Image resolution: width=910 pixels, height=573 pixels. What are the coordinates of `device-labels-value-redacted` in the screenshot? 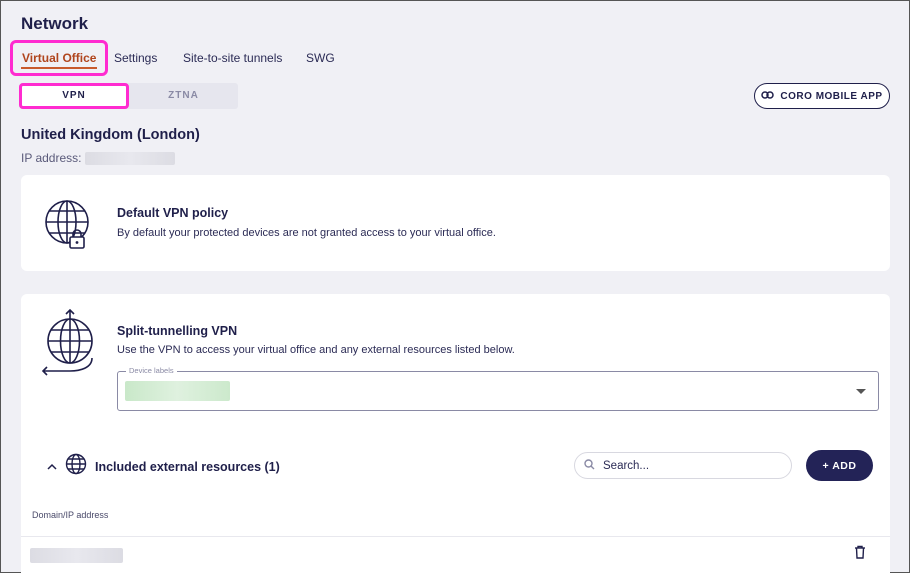 It's located at (177, 391).